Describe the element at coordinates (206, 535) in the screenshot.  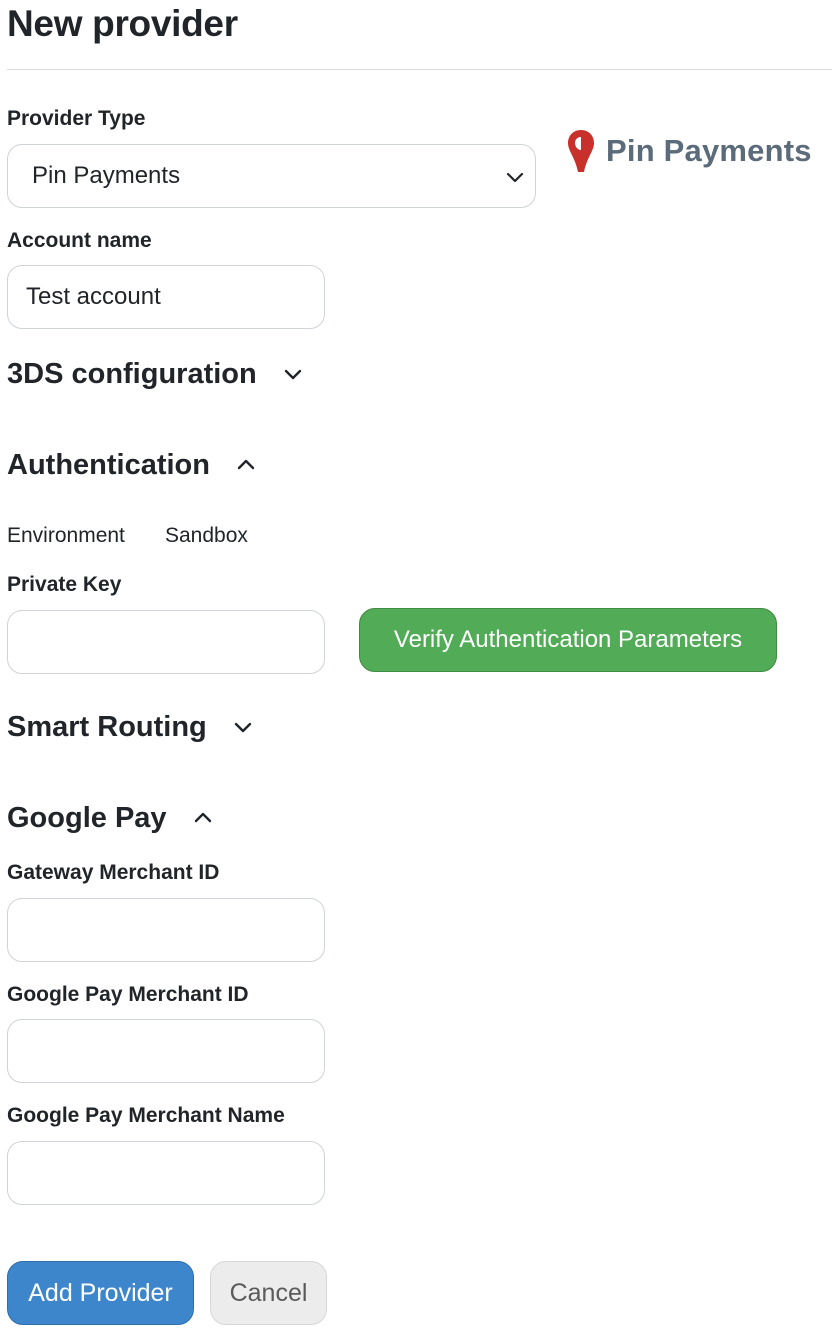
I see `environment-value: Sandbox` at that location.